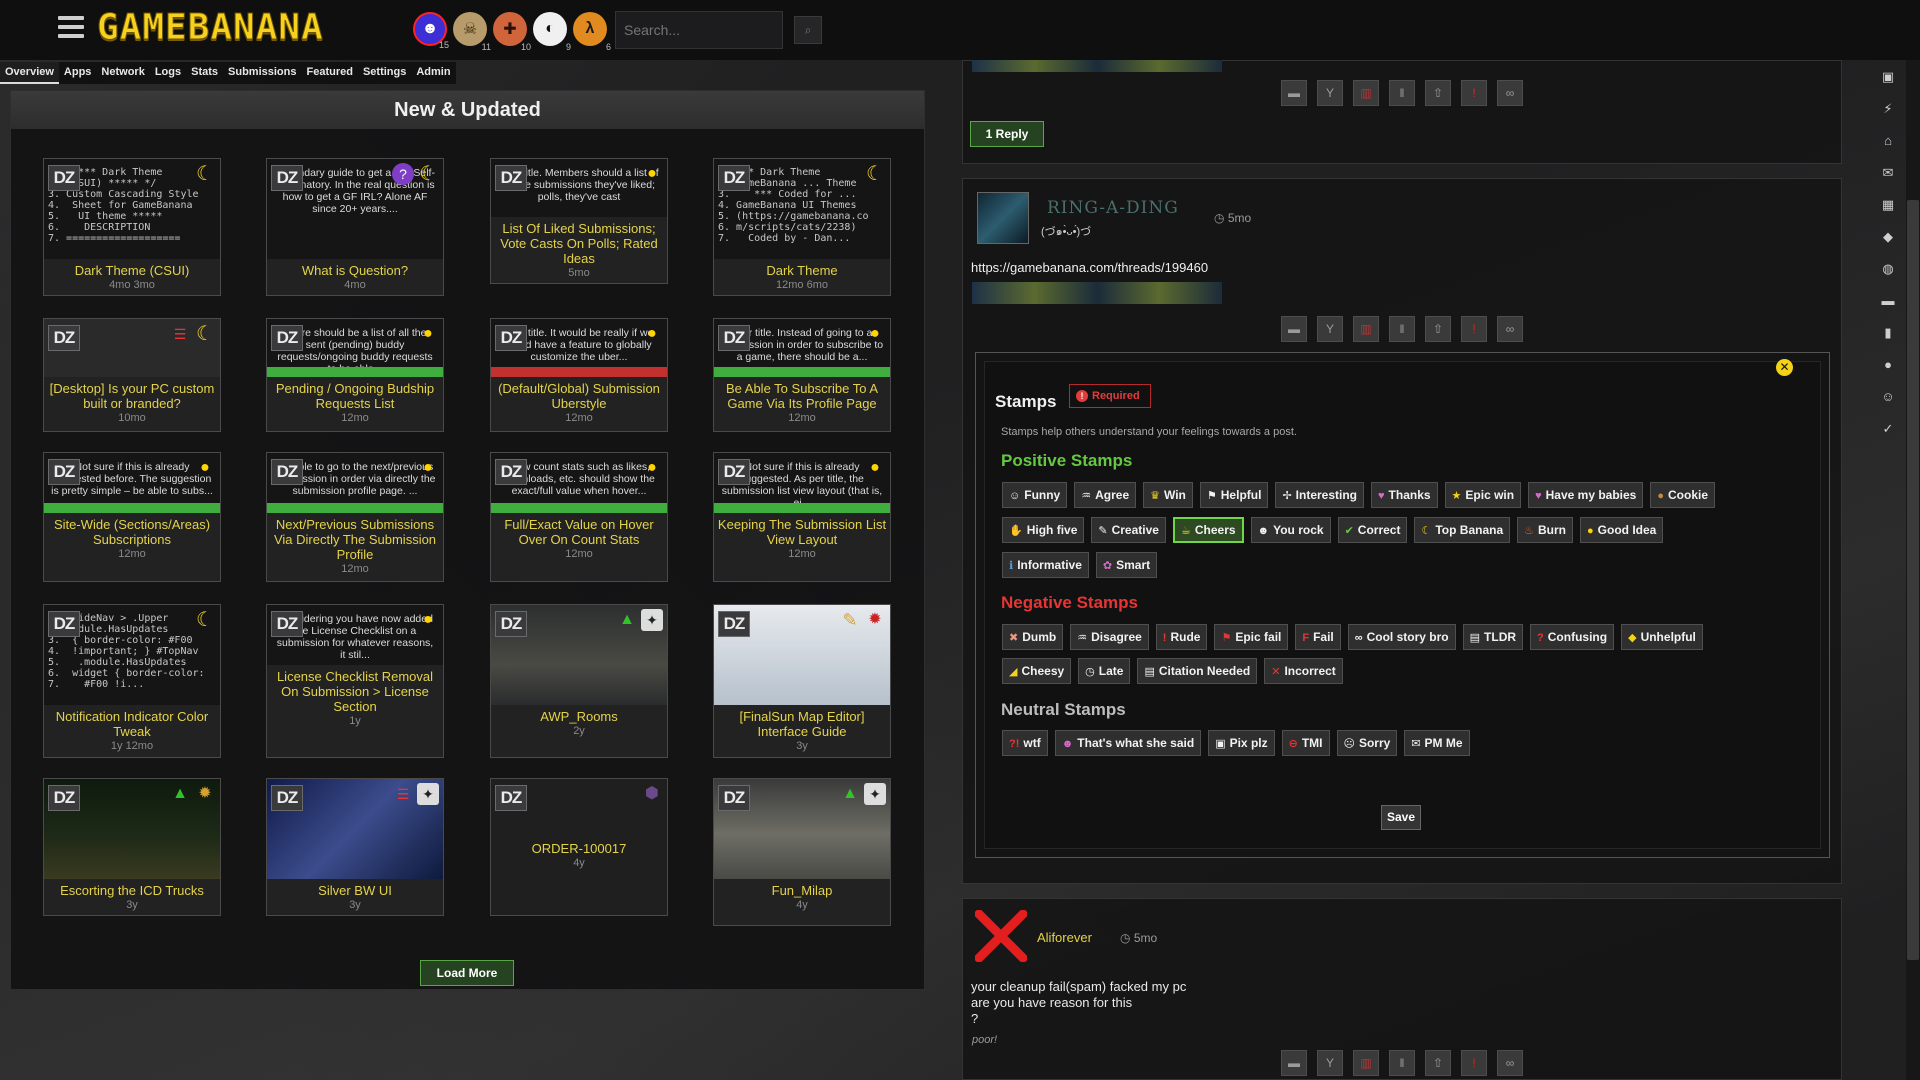 This screenshot has width=1920, height=1080. I want to click on skull-icon: ☠ 11, so click(472, 32).